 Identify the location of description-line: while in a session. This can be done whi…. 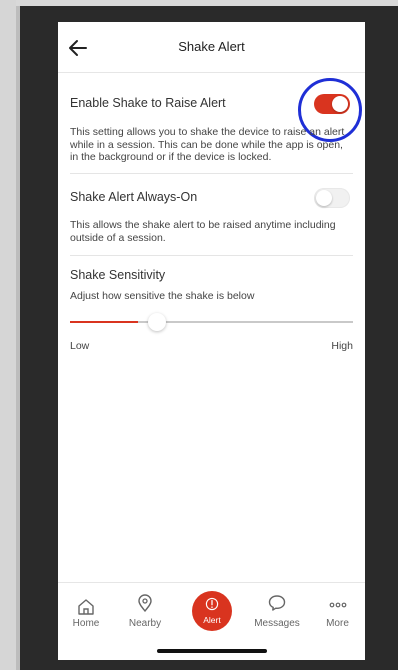
(206, 144).